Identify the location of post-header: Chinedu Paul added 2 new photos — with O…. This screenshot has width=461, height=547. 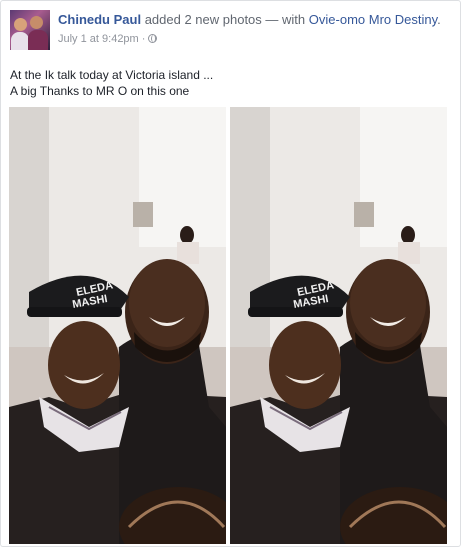
(231, 31).